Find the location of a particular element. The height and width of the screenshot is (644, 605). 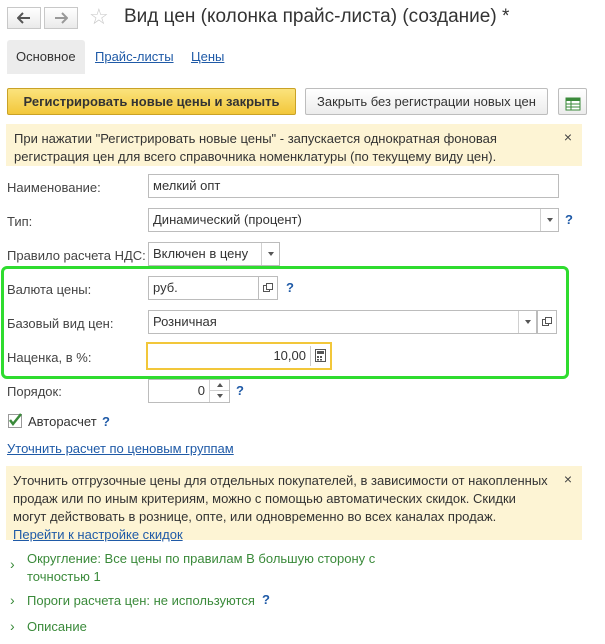

forward-button is located at coordinates (61, 18).